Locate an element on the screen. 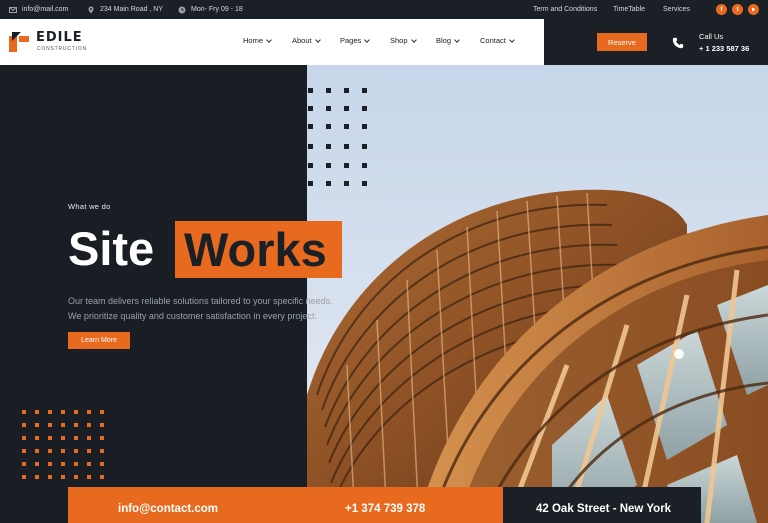  youtube-icon is located at coordinates (753, 9).